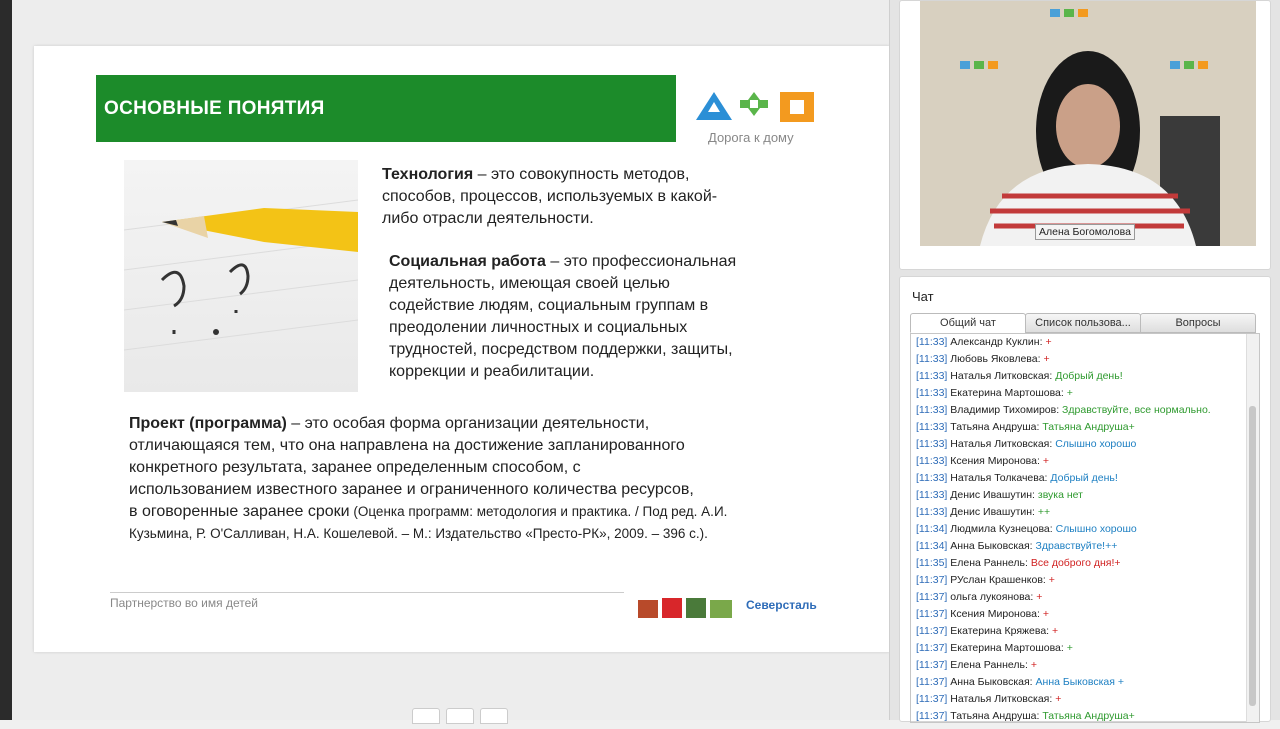  Describe the element at coordinates (214, 108) in the screenshot. I see `slide-title: ОСНОВНЫЕ ПОНЯТИЯ` at that location.